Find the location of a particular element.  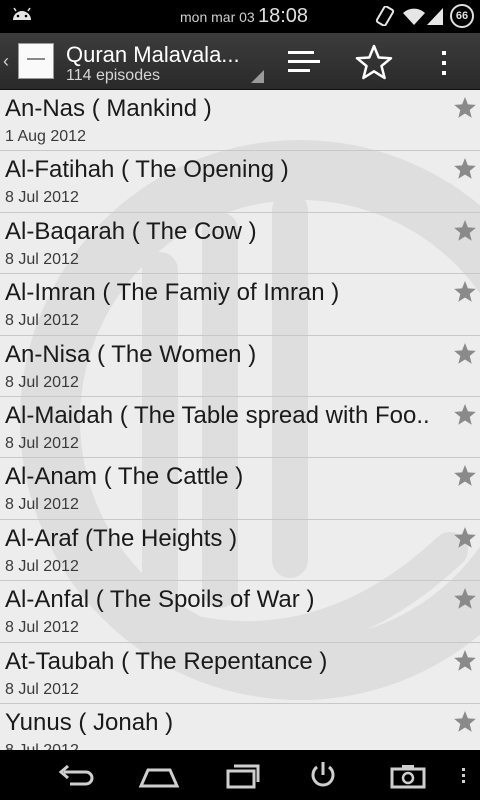

episode-title: An-Nisa ( The Women ) is located at coordinates (131, 354).